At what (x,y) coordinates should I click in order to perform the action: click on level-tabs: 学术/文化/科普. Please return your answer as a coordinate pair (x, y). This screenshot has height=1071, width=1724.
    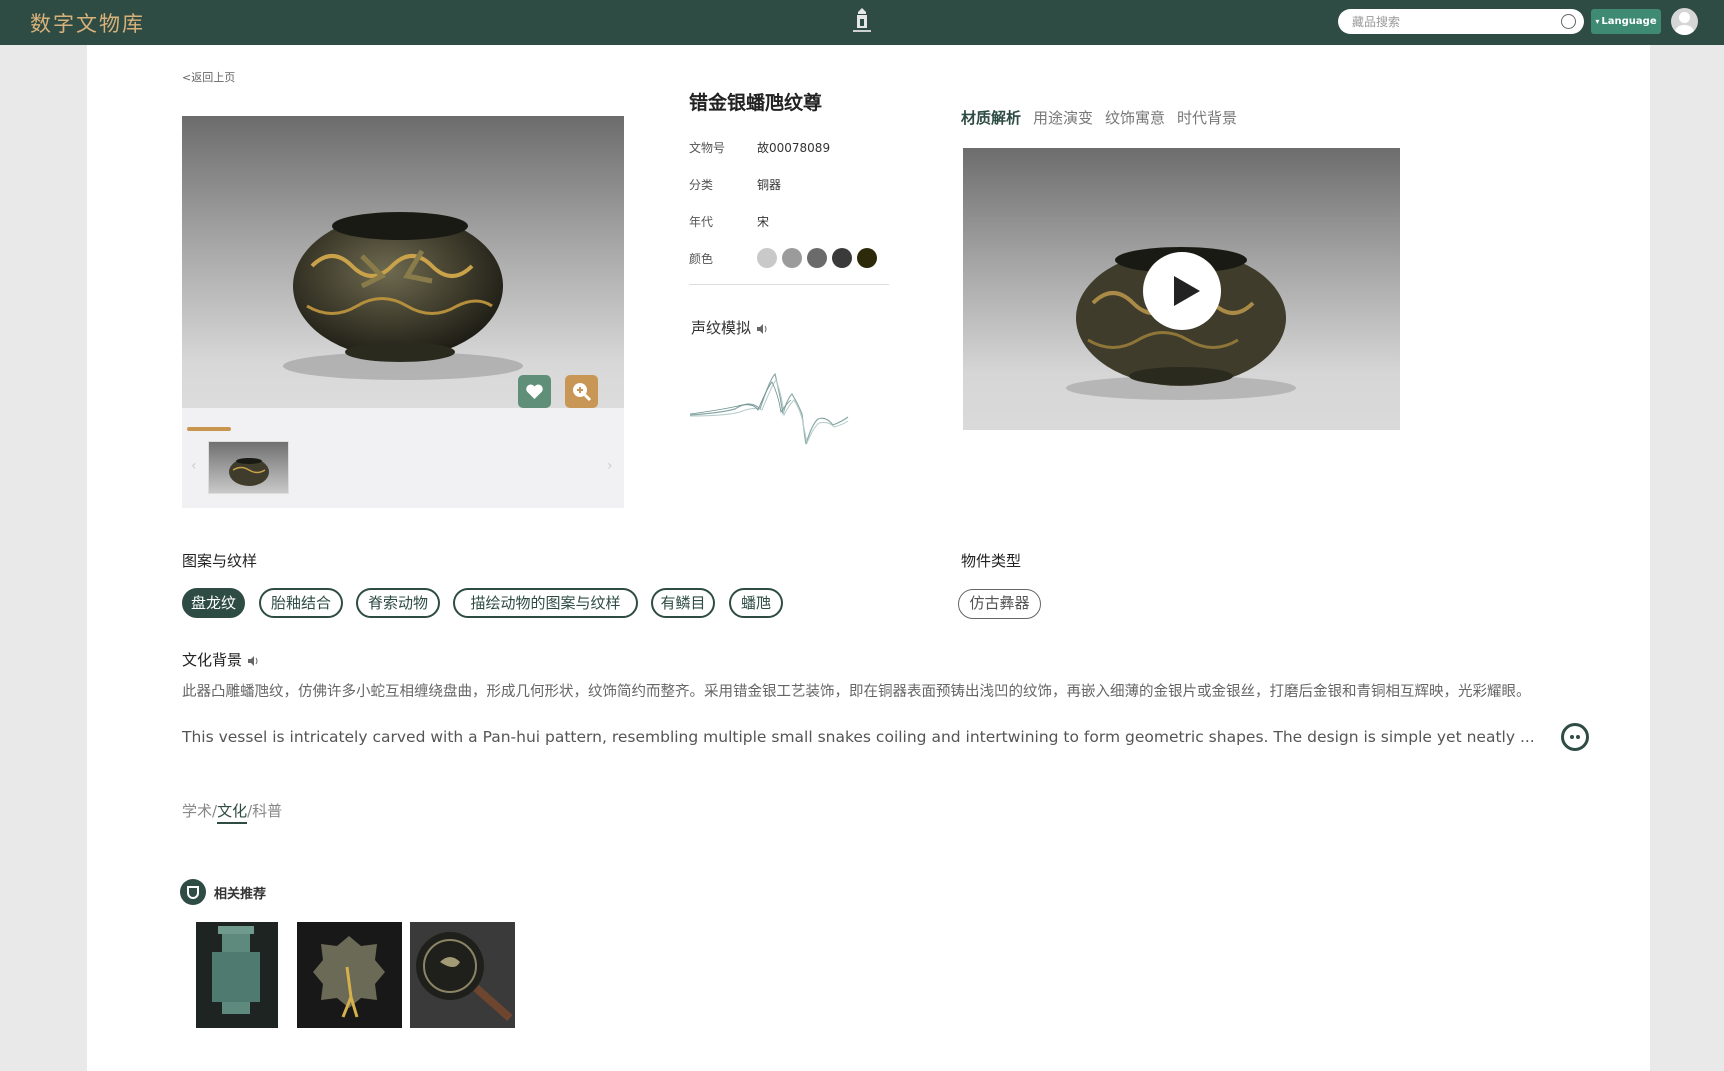
    Looking at the image, I should click on (232, 812).